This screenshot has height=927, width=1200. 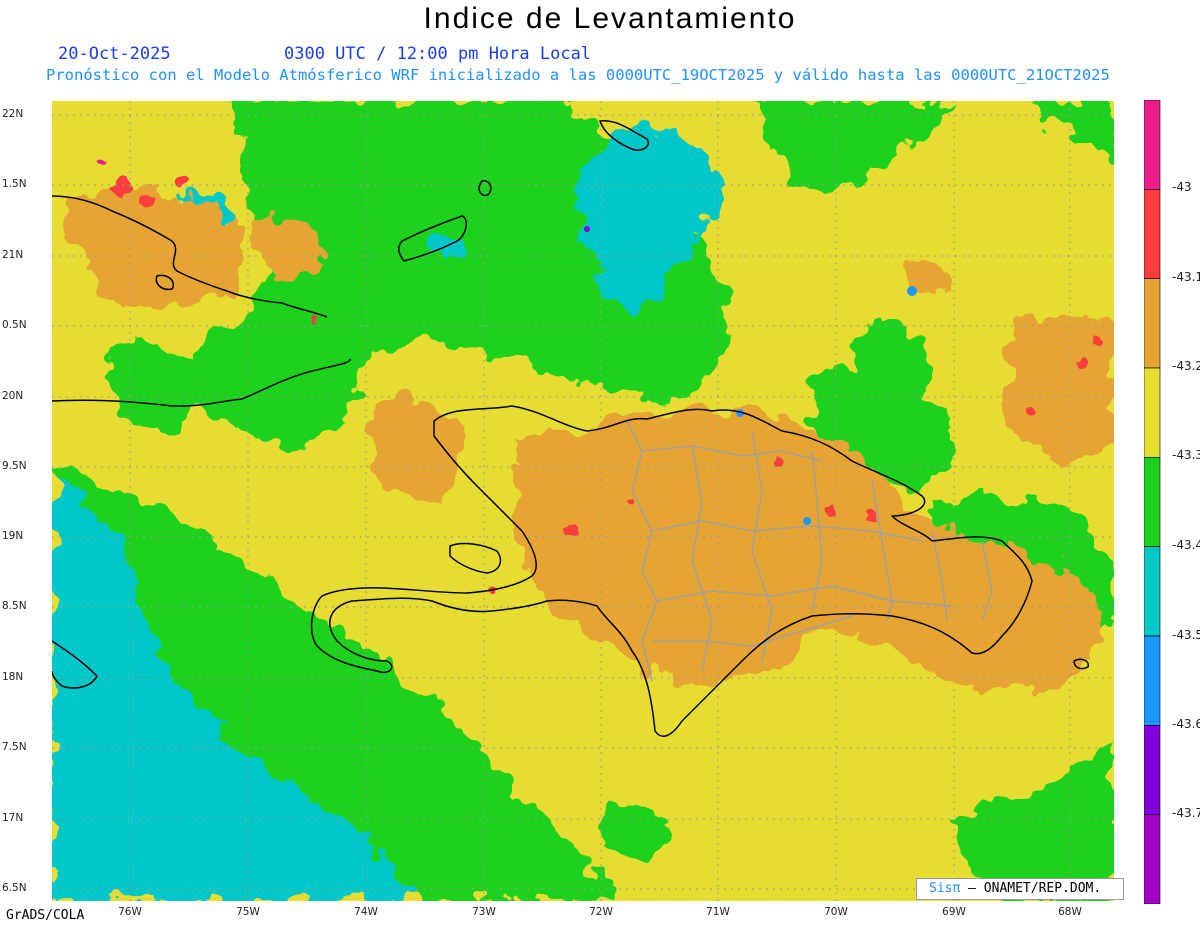 What do you see at coordinates (14, 888) in the screenshot?
I see `lat-label: 6.5N` at bounding box center [14, 888].